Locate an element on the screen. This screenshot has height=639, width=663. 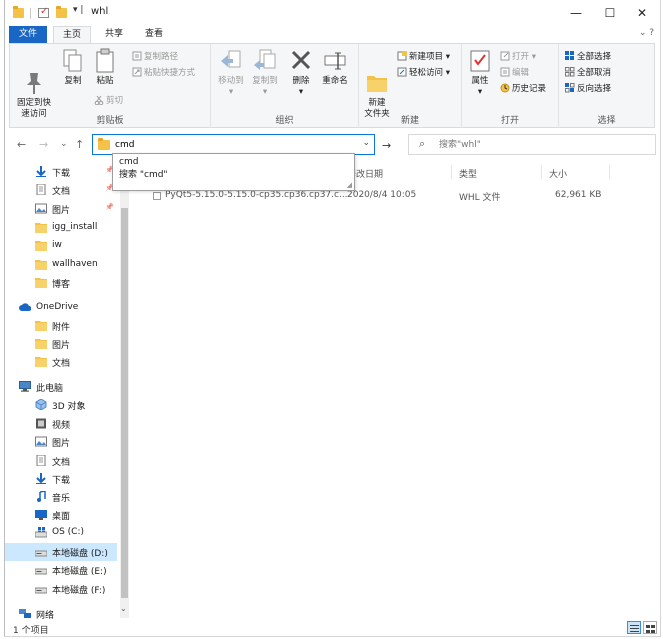
sidebar-item-label: 音乐 is located at coordinates (61, 499).